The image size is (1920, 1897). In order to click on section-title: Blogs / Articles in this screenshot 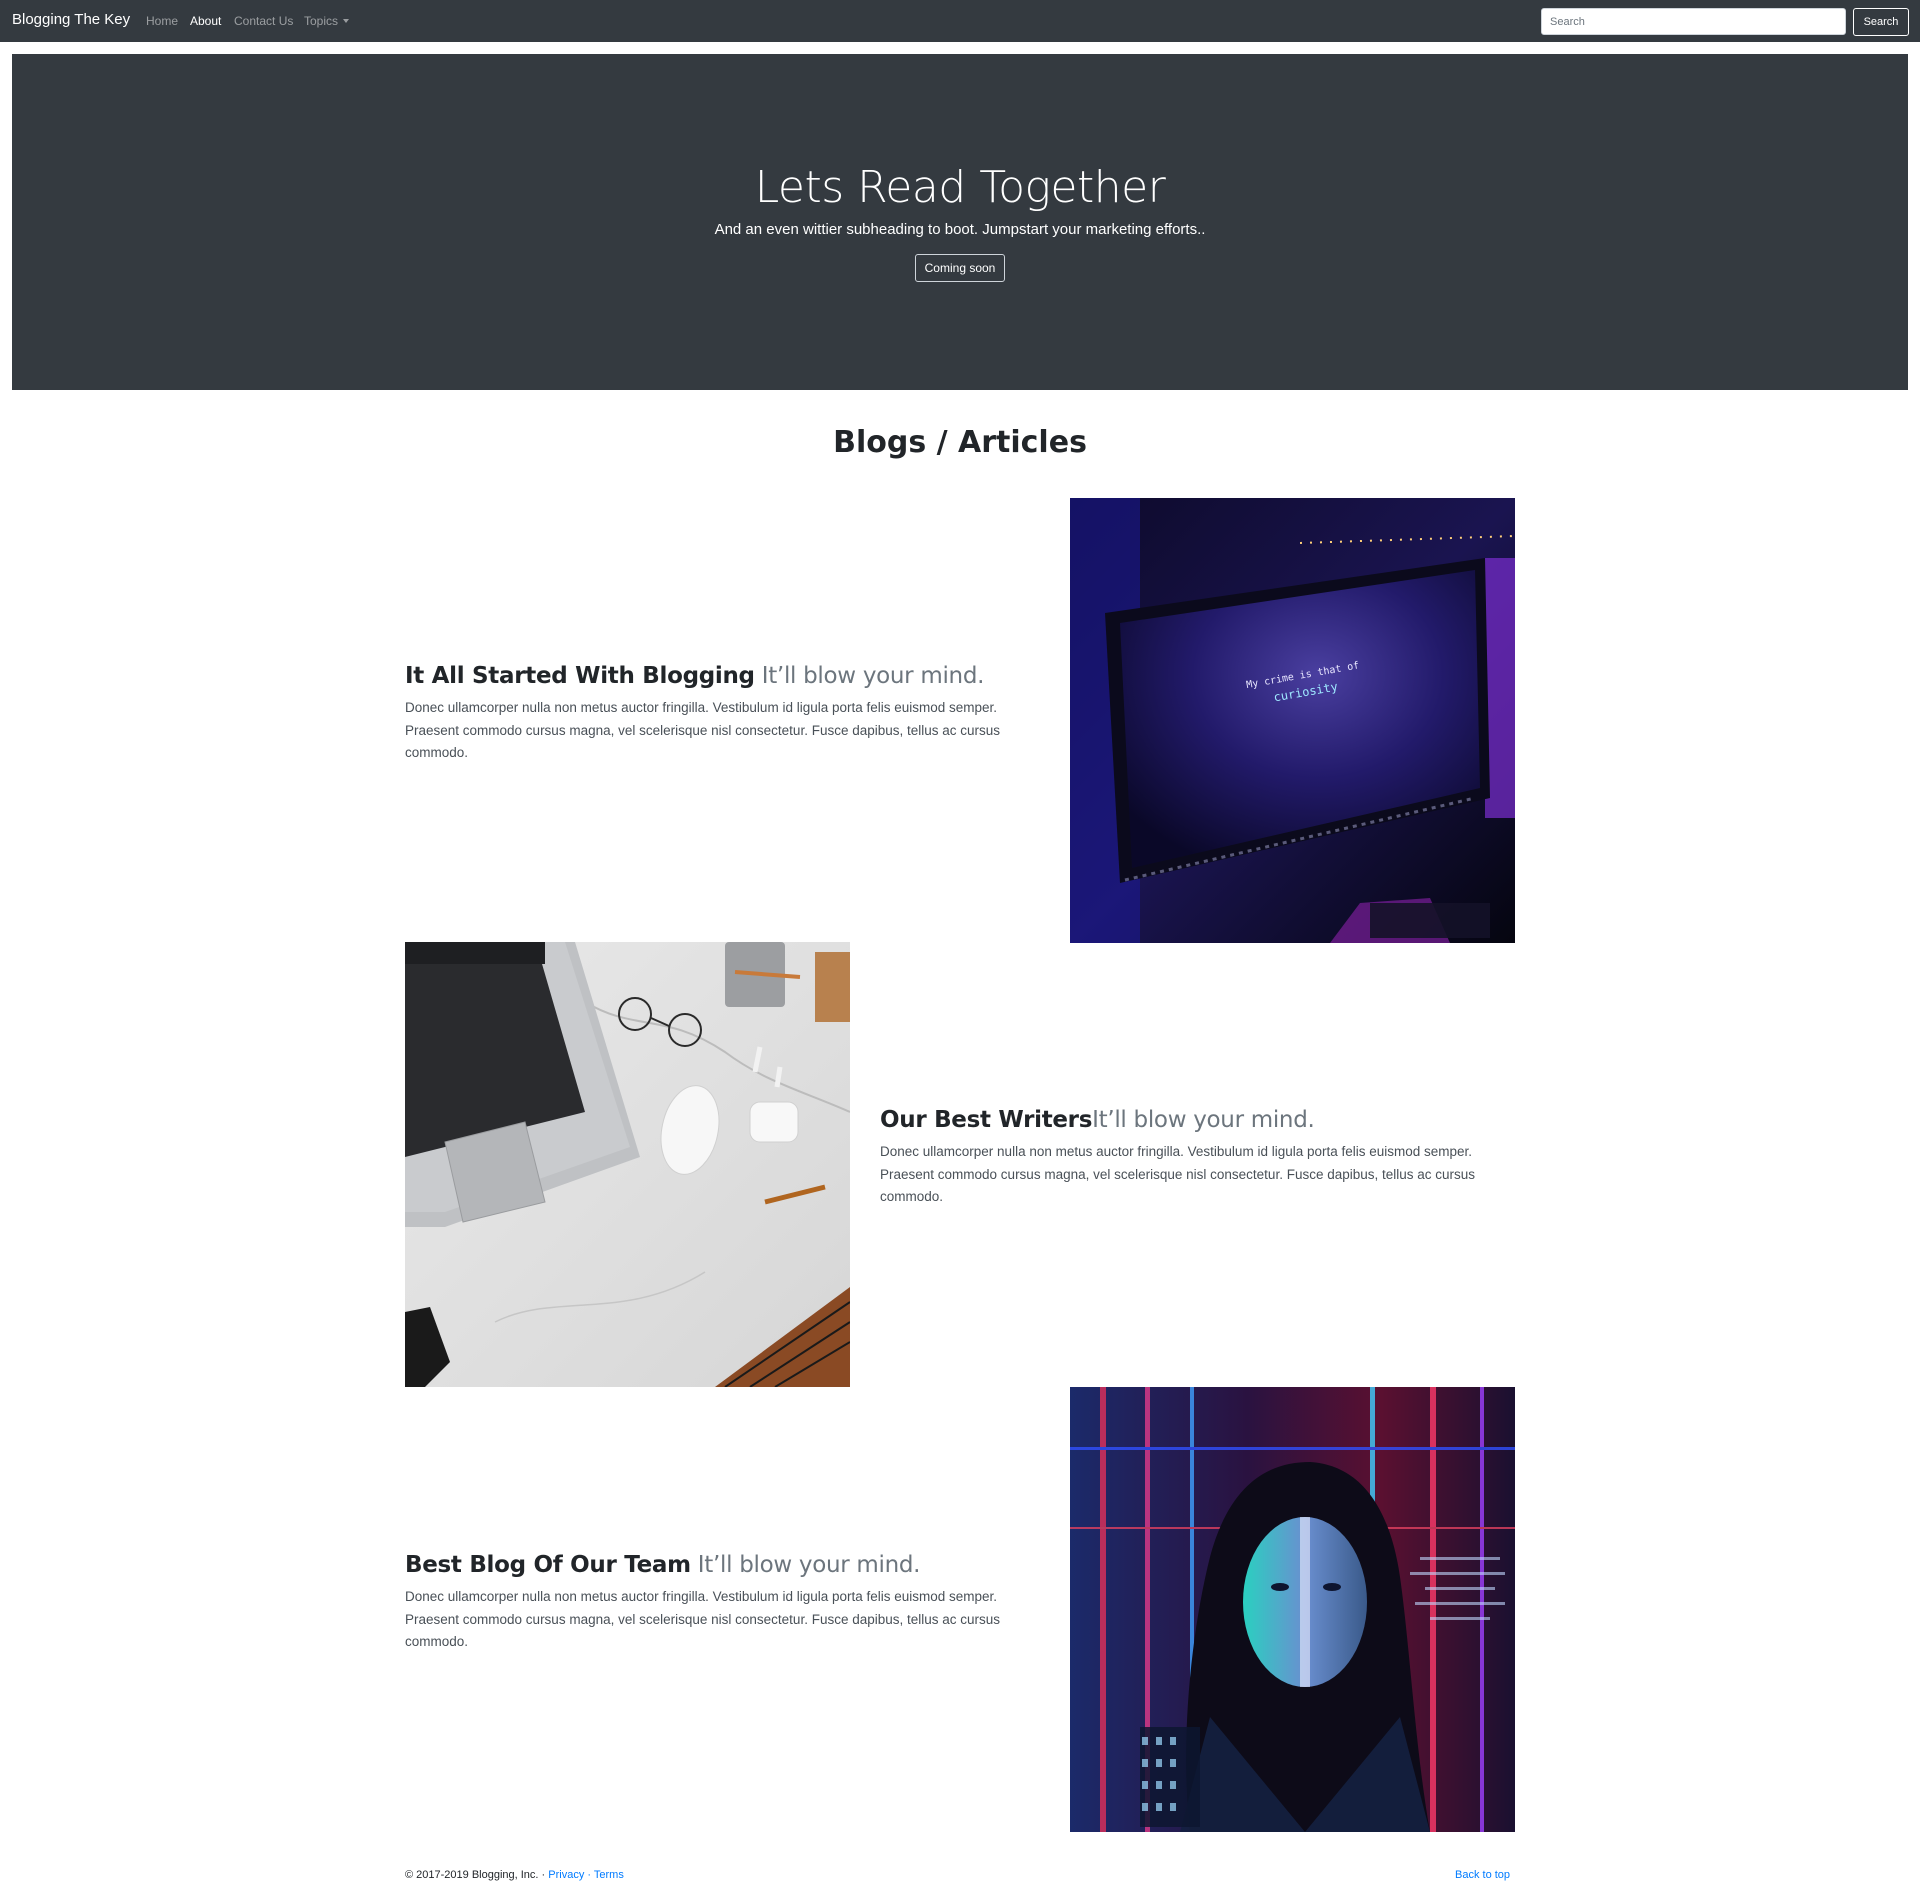, I will do `click(960, 442)`.